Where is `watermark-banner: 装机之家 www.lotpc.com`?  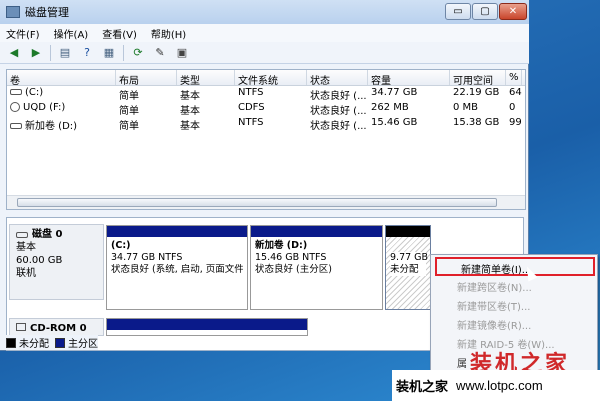
watermark-banner: 装机之家 www.lotpc.com is located at coordinates (496, 385).